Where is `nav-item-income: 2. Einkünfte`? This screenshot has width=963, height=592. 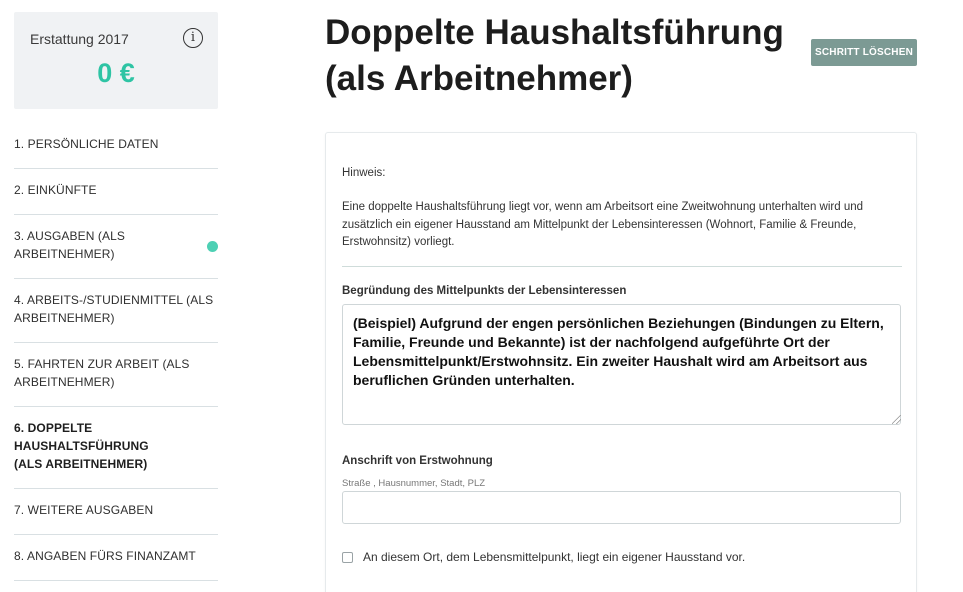
nav-item-income: 2. Einkünfte is located at coordinates (116, 192).